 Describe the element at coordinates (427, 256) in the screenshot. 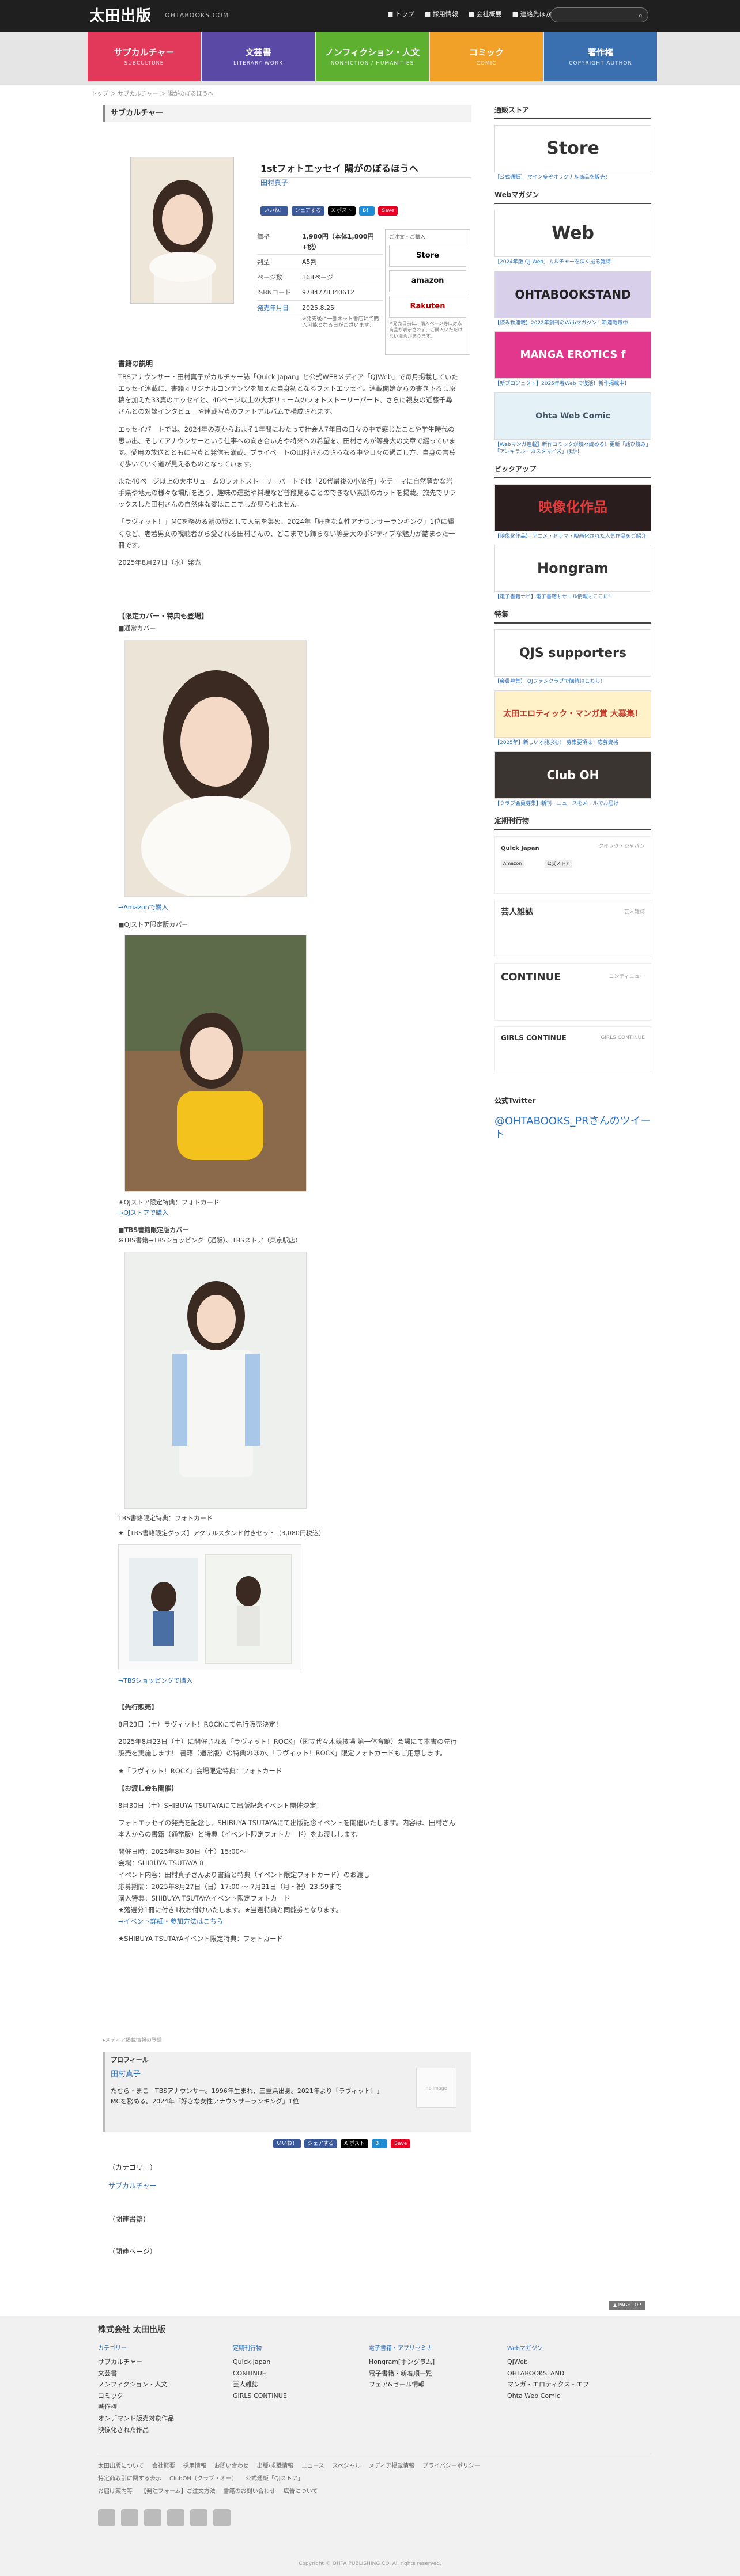

I see `buy-link-store: Store` at that location.